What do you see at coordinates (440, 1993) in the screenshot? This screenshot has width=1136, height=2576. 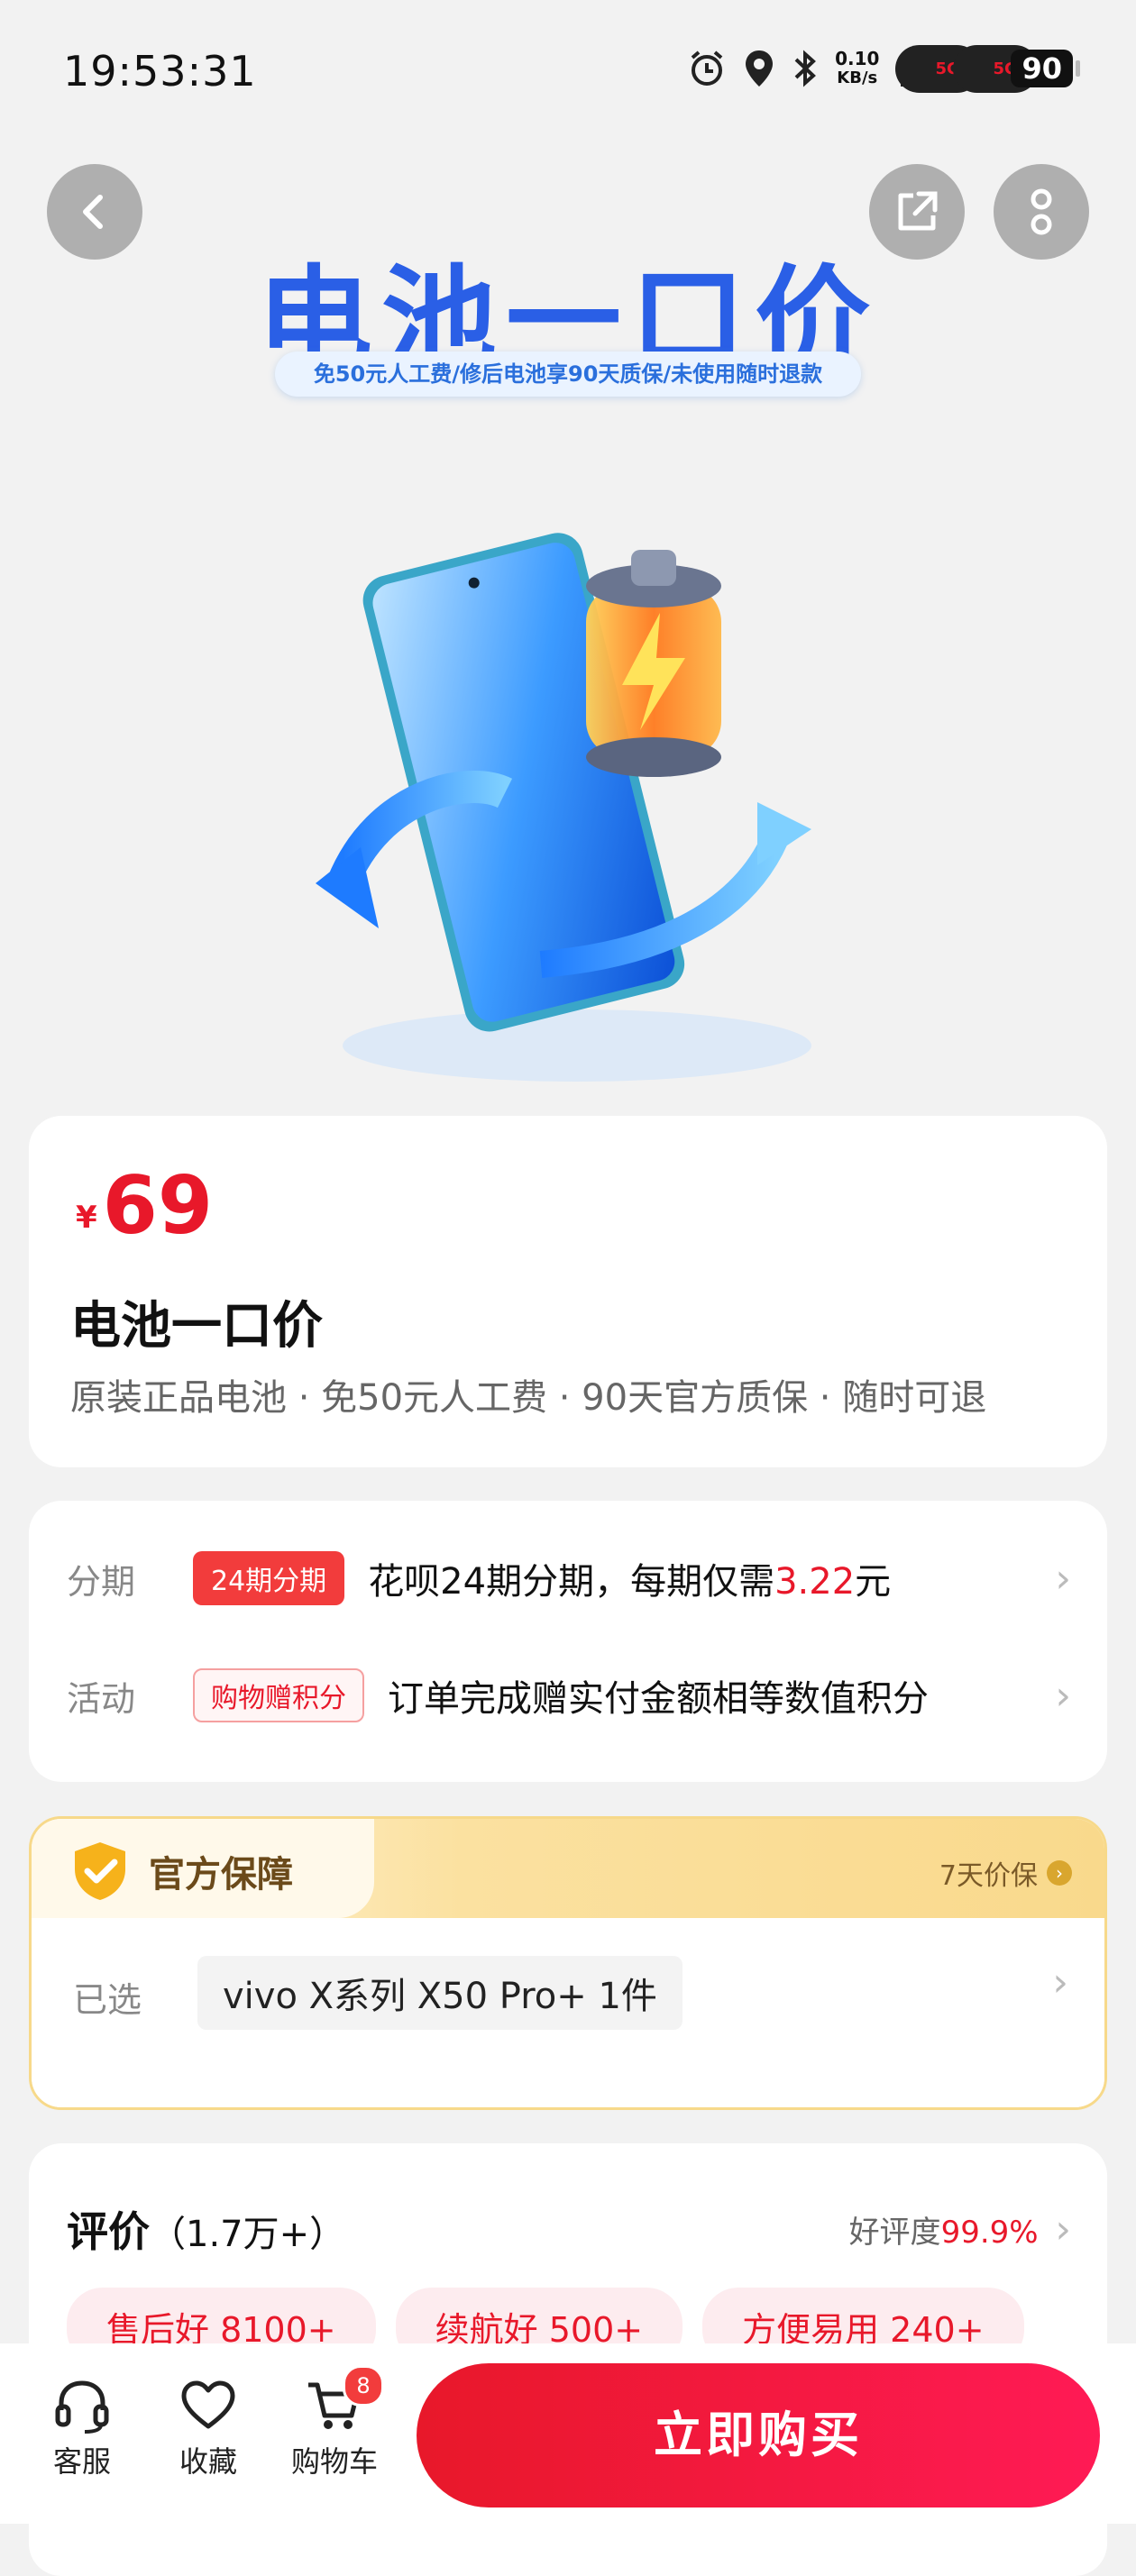 I see `selected-variant: vivo X系列 X50 Pro+ 1件` at bounding box center [440, 1993].